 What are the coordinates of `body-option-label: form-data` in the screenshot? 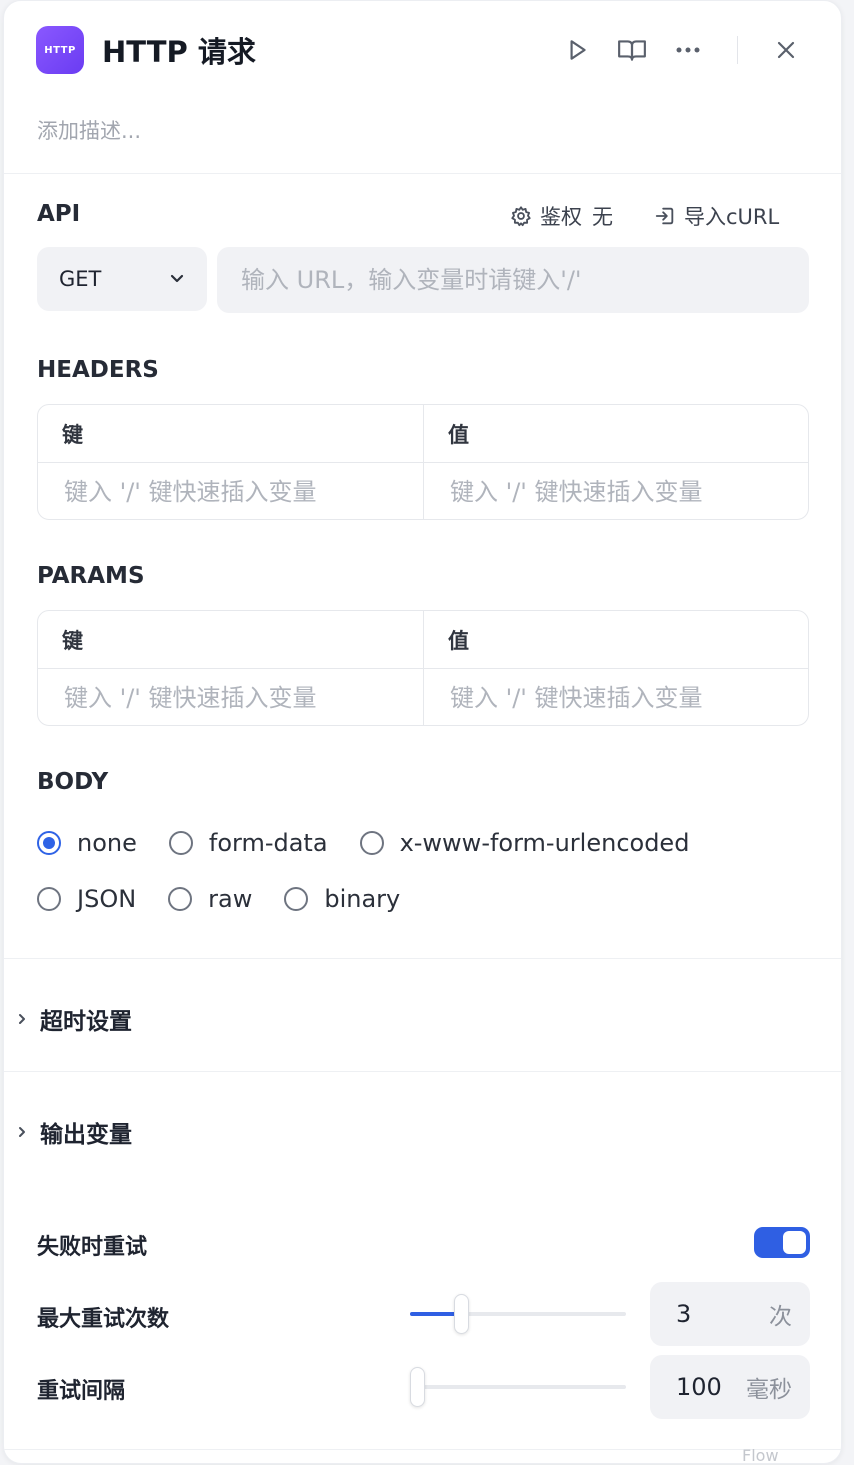 It's located at (268, 843).